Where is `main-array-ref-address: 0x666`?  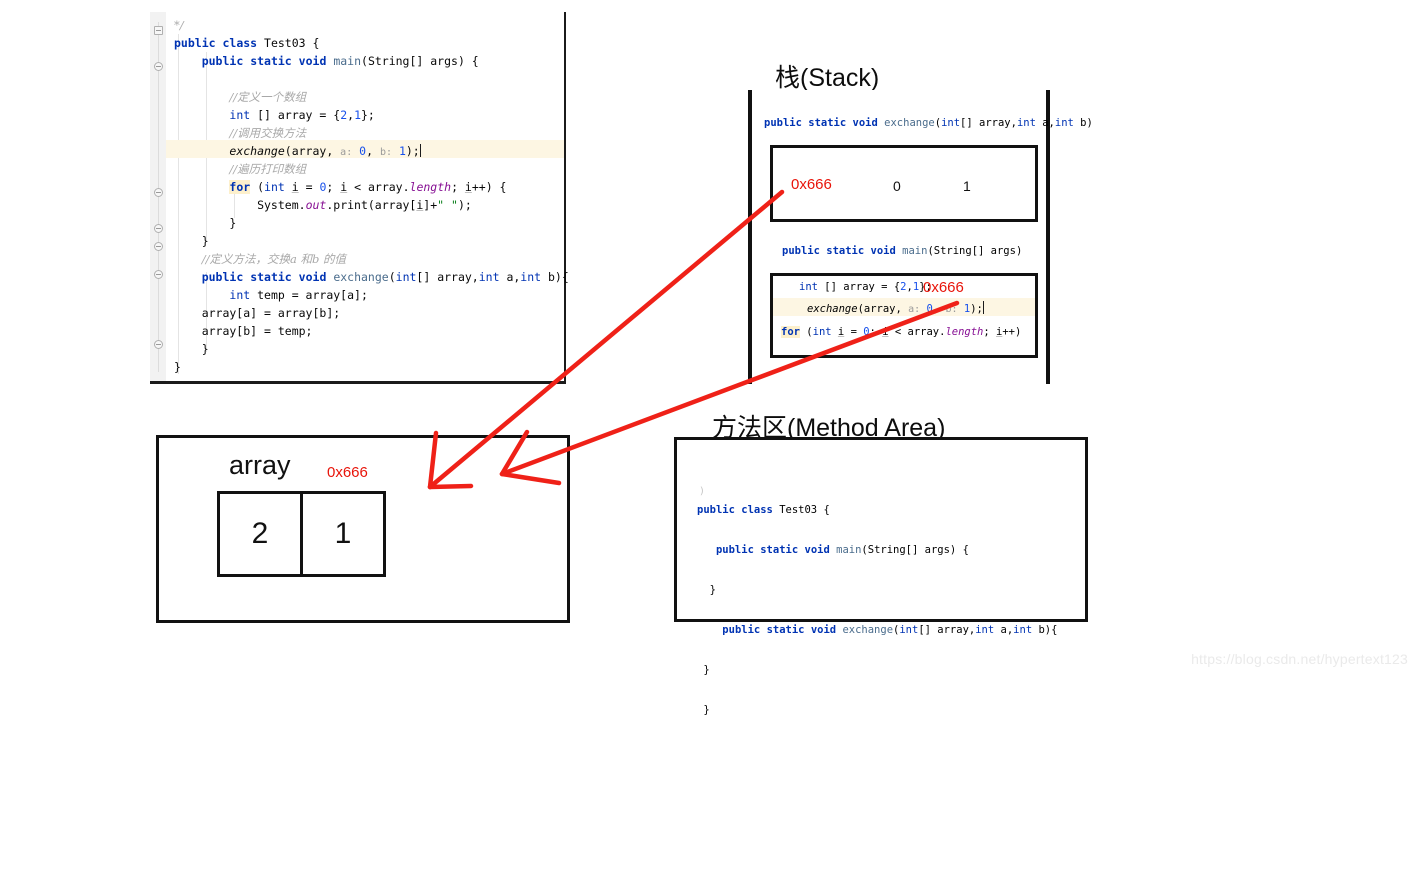 main-array-ref-address: 0x666 is located at coordinates (943, 287).